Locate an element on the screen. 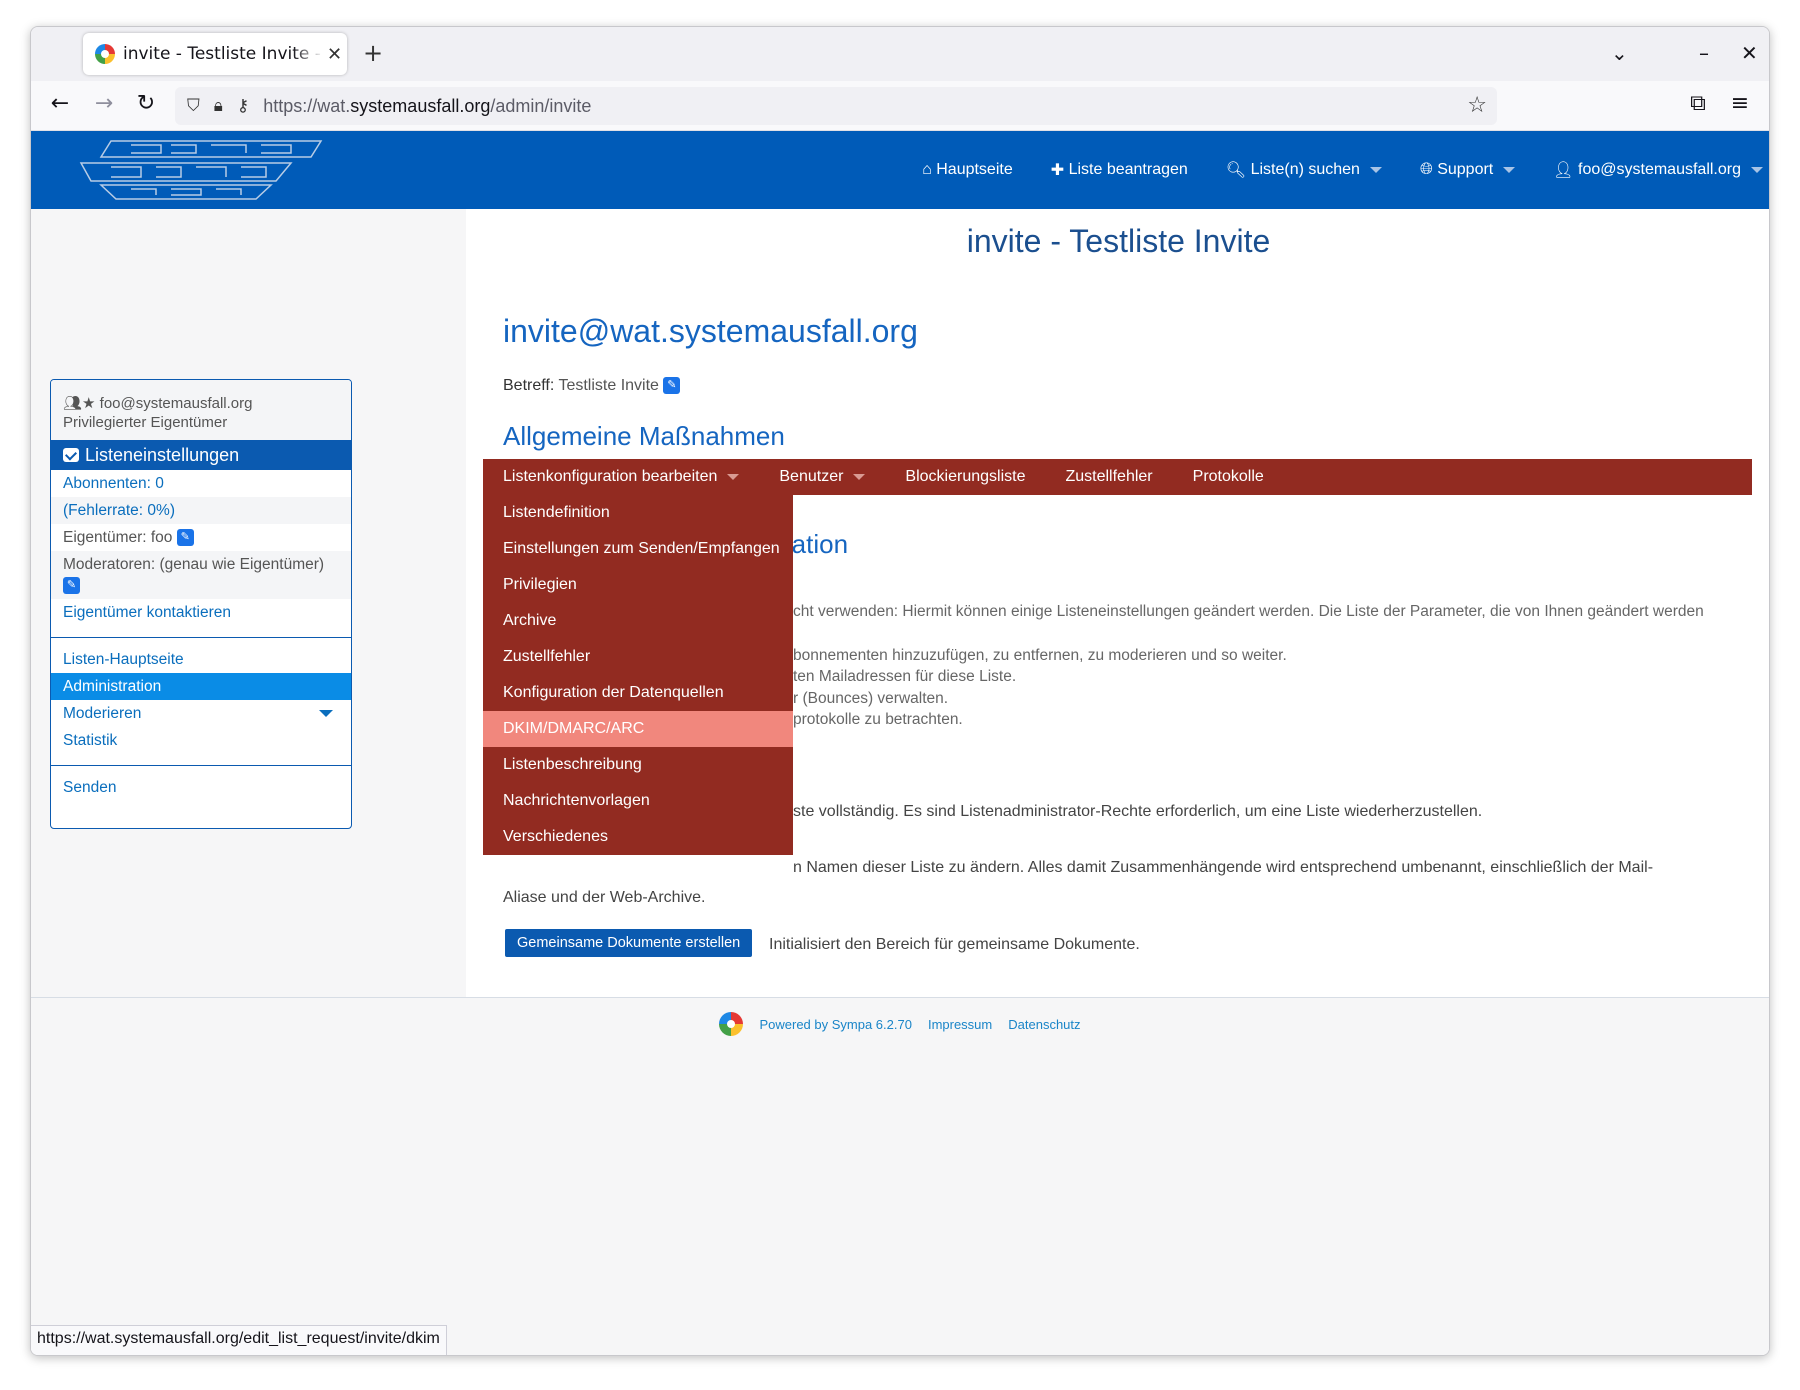 This screenshot has width=1800, height=1390. menu-edit-list-config-label: Listenkonfiguration bearbeiten is located at coordinates (610, 476).